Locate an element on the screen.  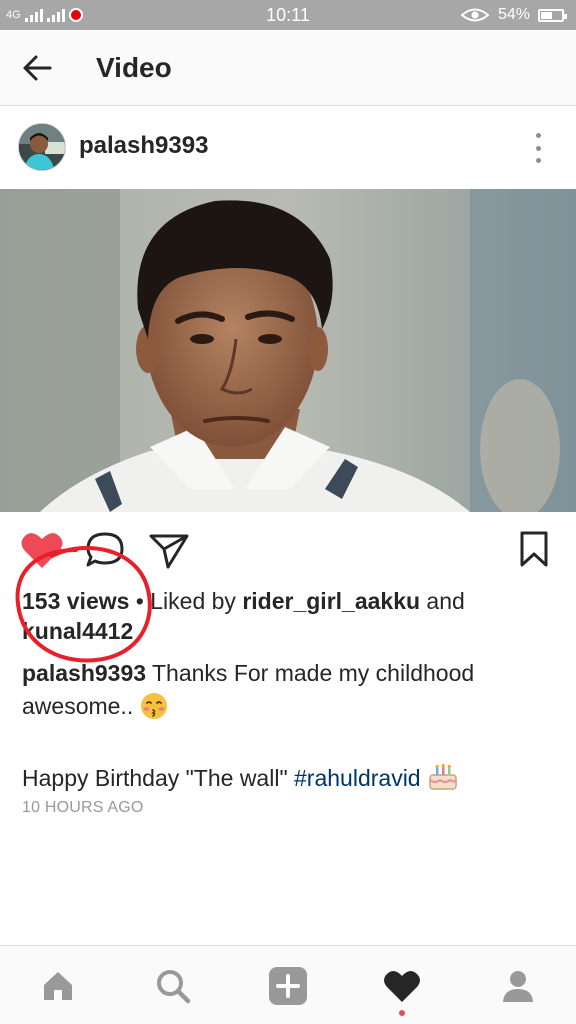
profile-icon is located at coordinates (518, 986).